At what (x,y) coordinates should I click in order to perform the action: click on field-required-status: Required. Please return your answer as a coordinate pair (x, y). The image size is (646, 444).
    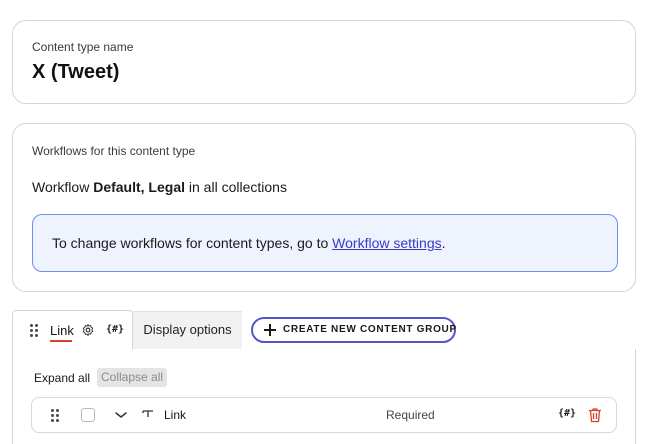
    Looking at the image, I should click on (410, 415).